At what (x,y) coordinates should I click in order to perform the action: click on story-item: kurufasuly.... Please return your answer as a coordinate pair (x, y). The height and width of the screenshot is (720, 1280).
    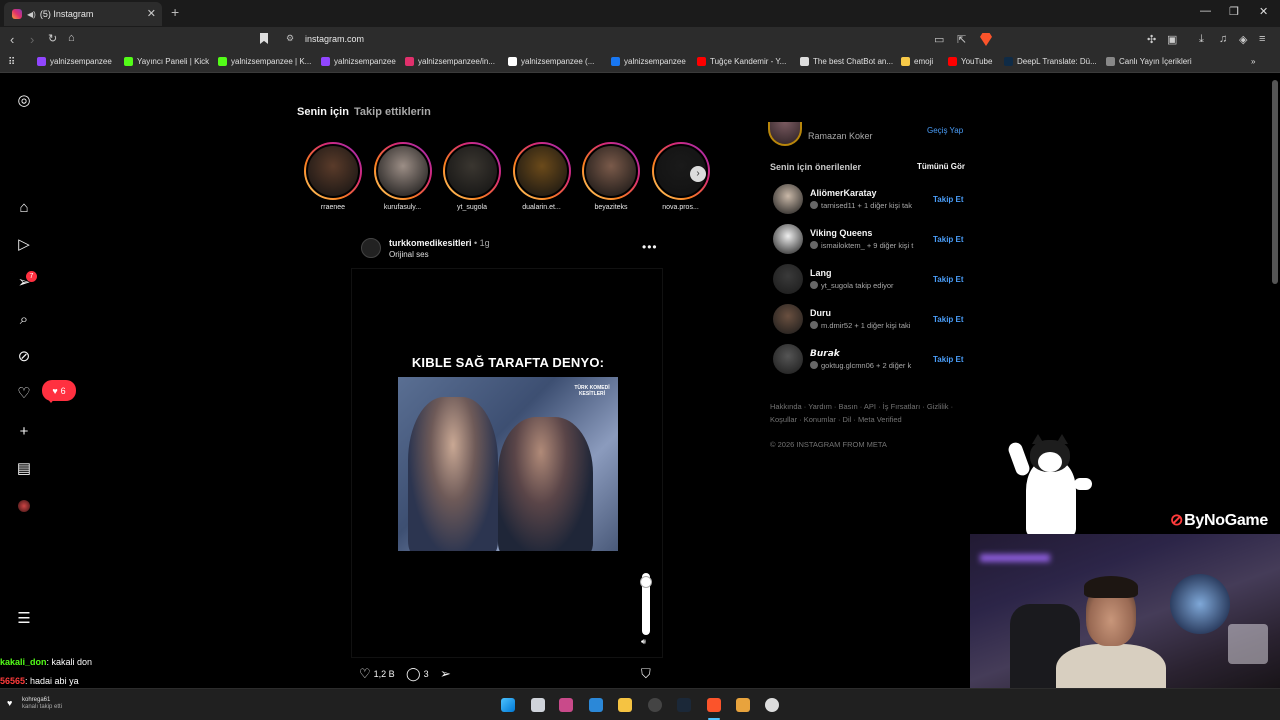
    Looking at the image, I should click on (402, 176).